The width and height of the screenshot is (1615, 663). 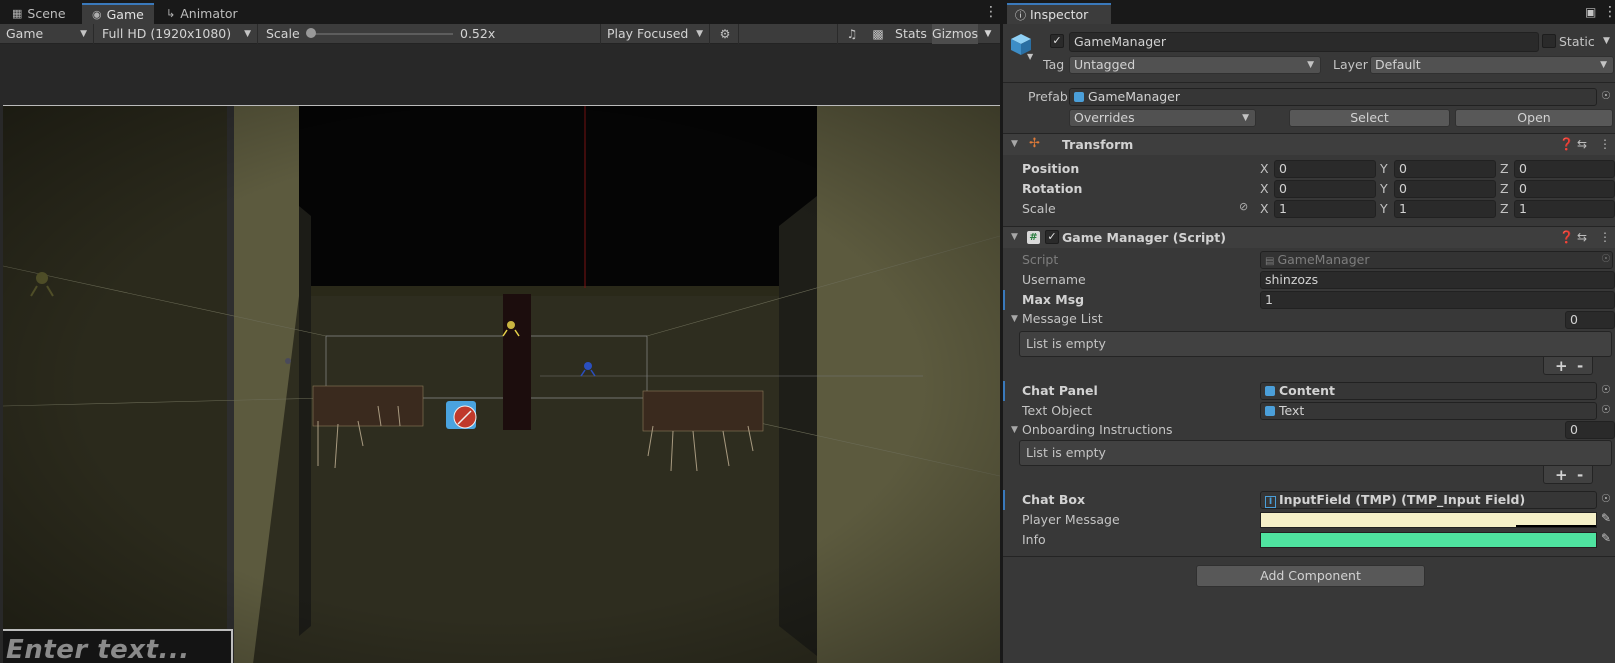 I want to click on scale-slider, so click(x=380, y=34).